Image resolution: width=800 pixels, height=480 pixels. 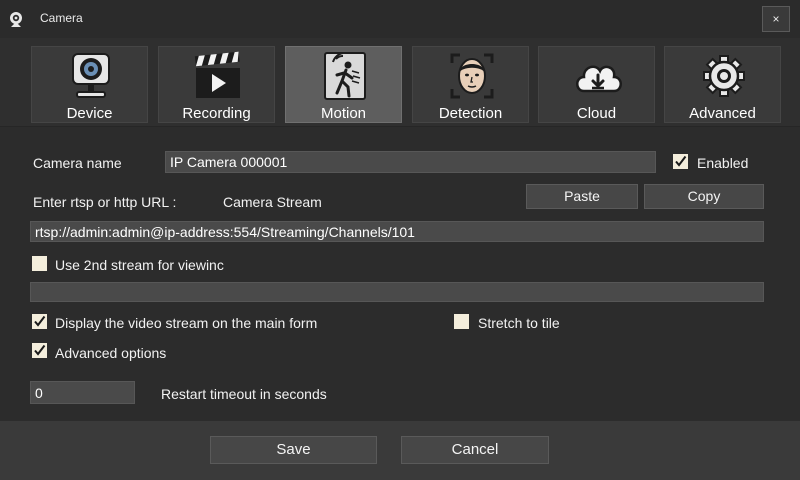 What do you see at coordinates (400, 19) in the screenshot?
I see `title-bar: Camera ×` at bounding box center [400, 19].